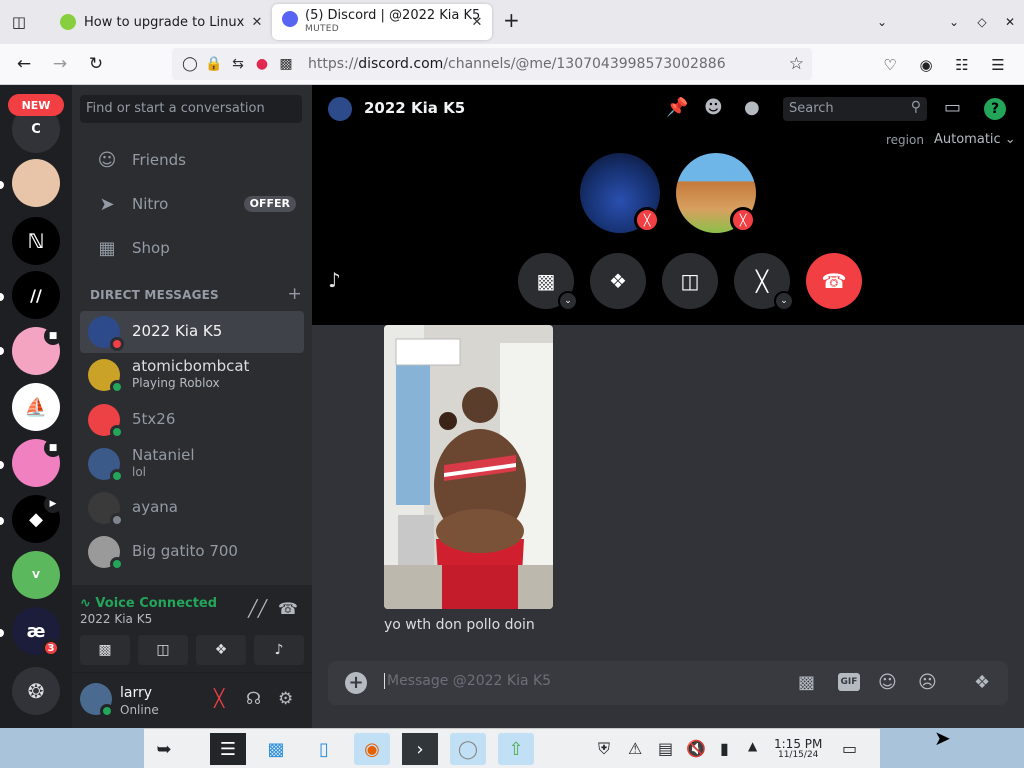 The height and width of the screenshot is (768, 1024). I want to click on add-attachment-button: +, so click(356, 683).